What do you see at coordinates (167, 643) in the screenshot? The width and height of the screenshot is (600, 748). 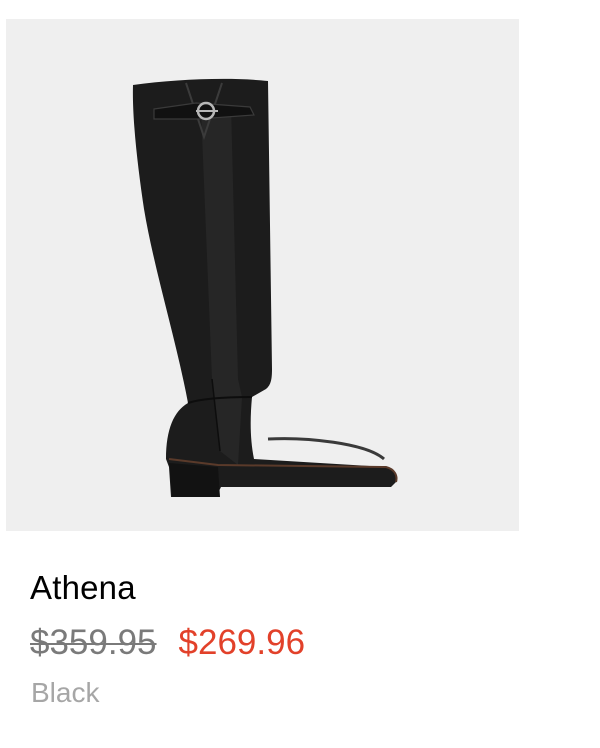 I see `price-row: $359.95 $269.96` at bounding box center [167, 643].